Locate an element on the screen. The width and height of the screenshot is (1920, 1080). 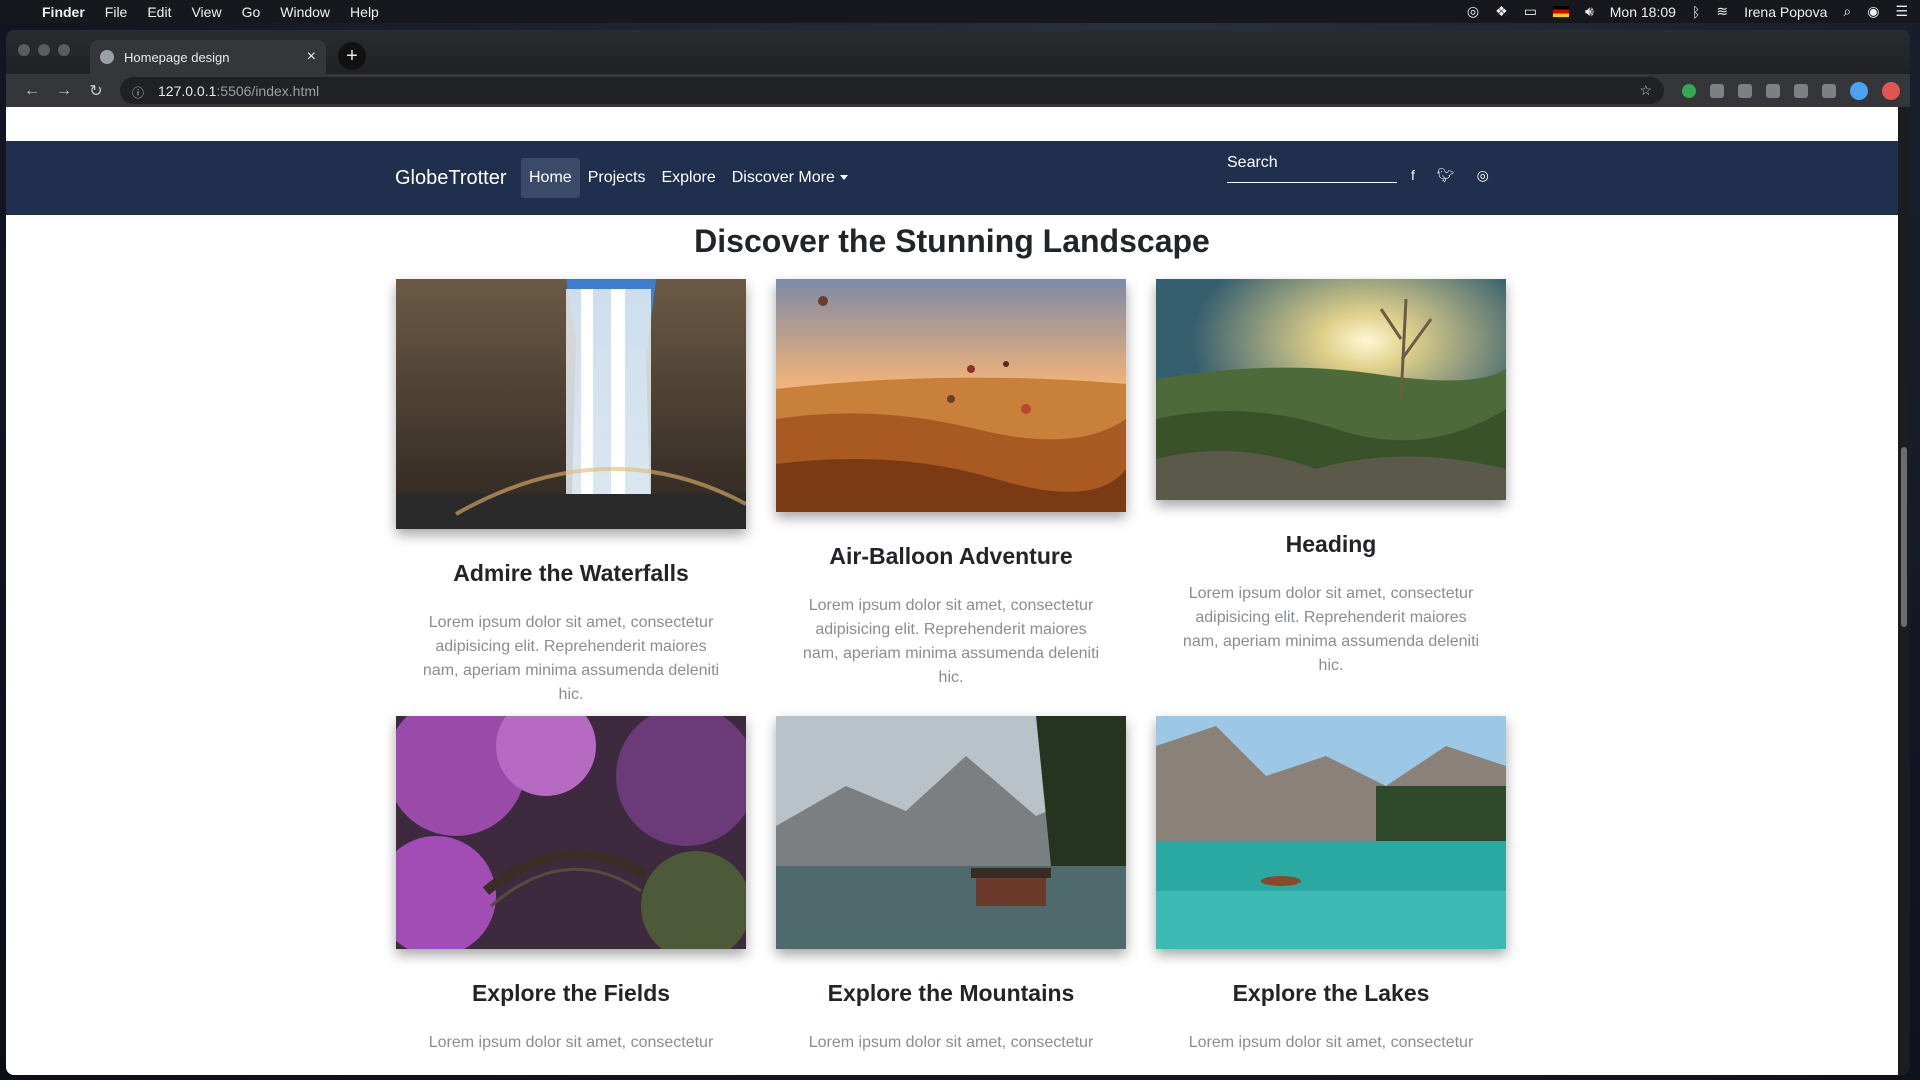
page-scrollbar is located at coordinates (1904, 591).